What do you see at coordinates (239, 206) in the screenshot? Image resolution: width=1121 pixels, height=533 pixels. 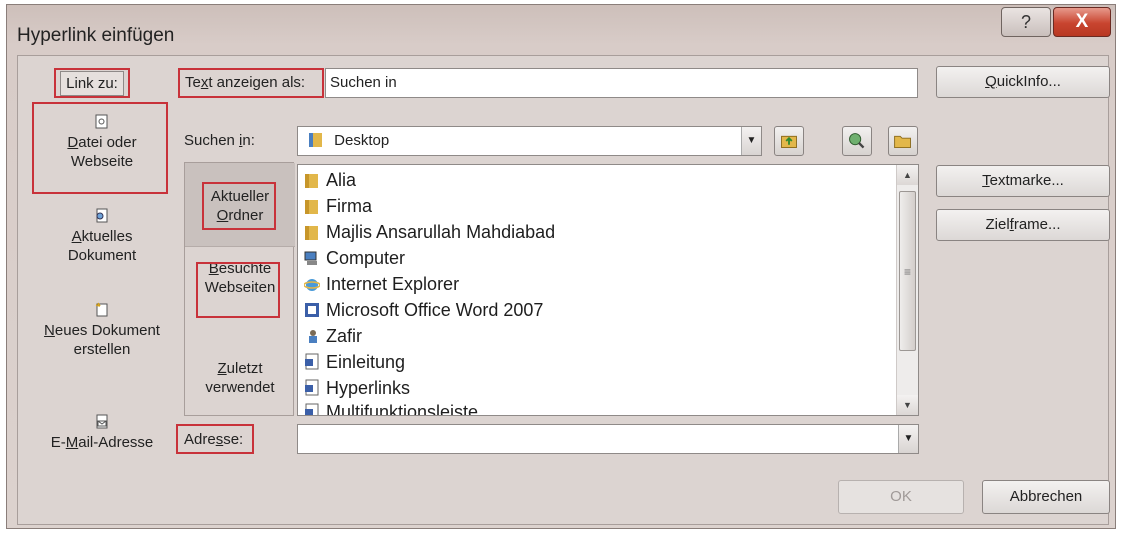 I see `current-folder-highlight` at bounding box center [239, 206].